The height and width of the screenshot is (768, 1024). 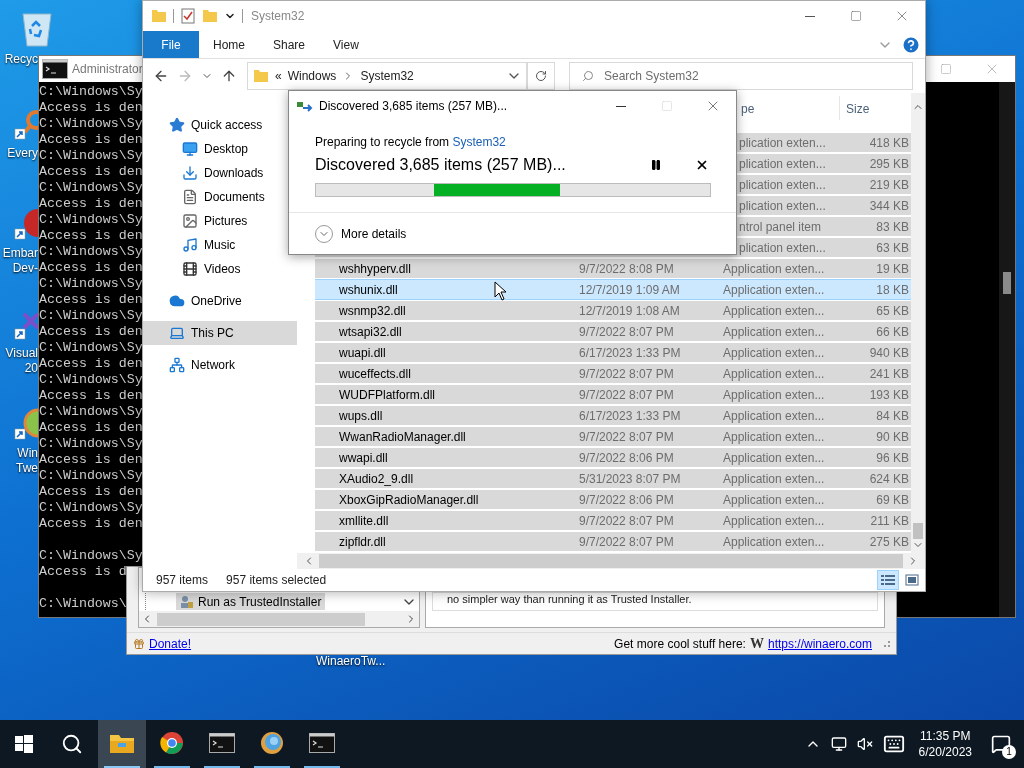 I want to click on ribbon-tab: Share, so click(x=289, y=44).